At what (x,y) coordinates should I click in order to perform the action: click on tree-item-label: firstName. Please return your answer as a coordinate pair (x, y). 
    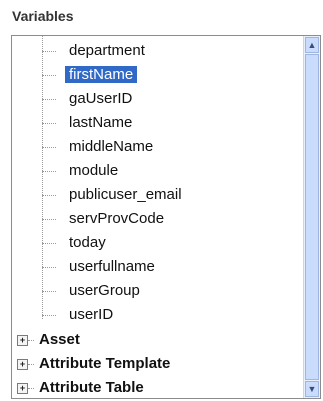
    Looking at the image, I should click on (101, 74).